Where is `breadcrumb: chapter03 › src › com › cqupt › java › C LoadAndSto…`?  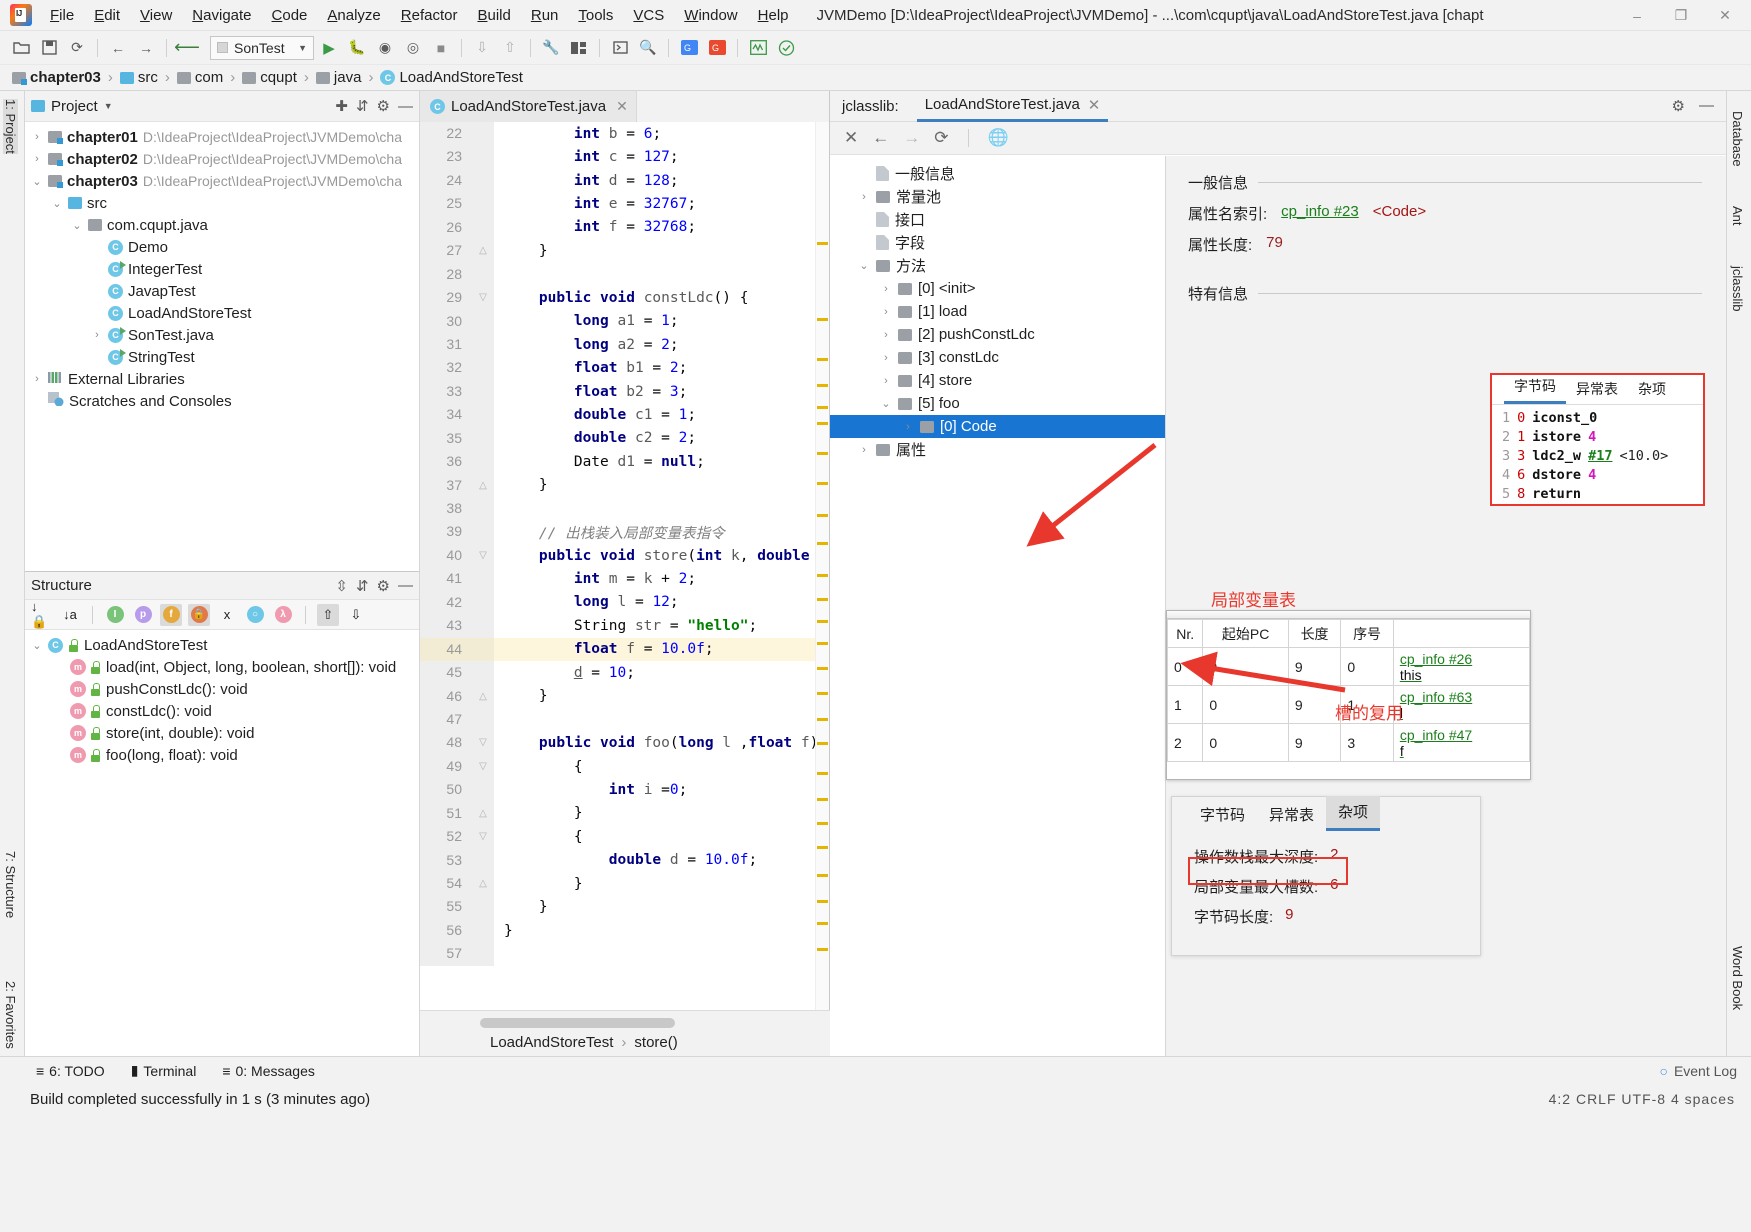
breadcrumb: chapter03 › src › com › cqupt › java › C LoadAndSto… is located at coordinates (875, 78).